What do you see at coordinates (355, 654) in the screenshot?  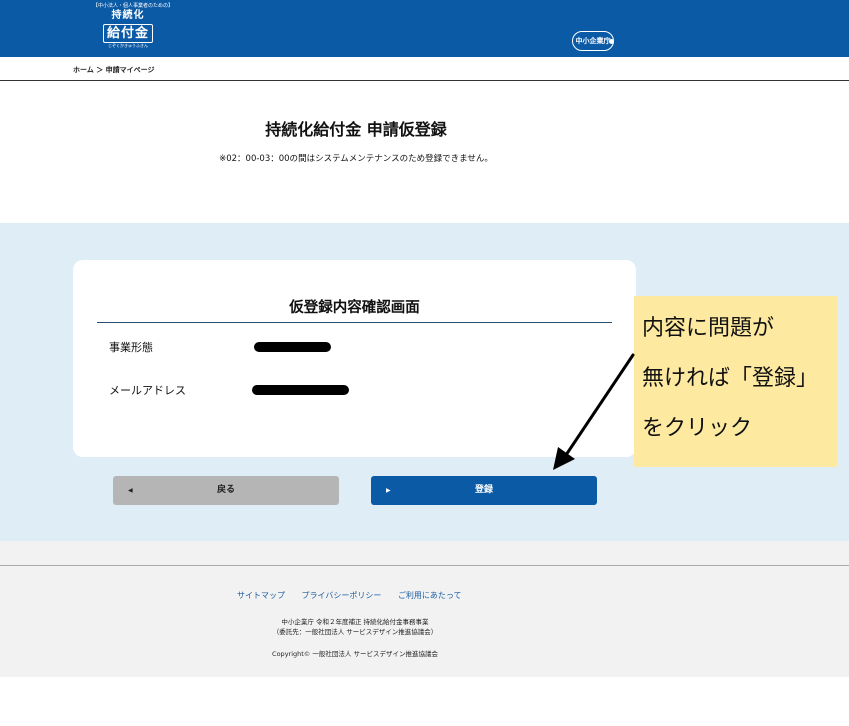 I see `footer-copyright: Copyright© 一般社団法人 サービスデザイン推進協議会` at bounding box center [355, 654].